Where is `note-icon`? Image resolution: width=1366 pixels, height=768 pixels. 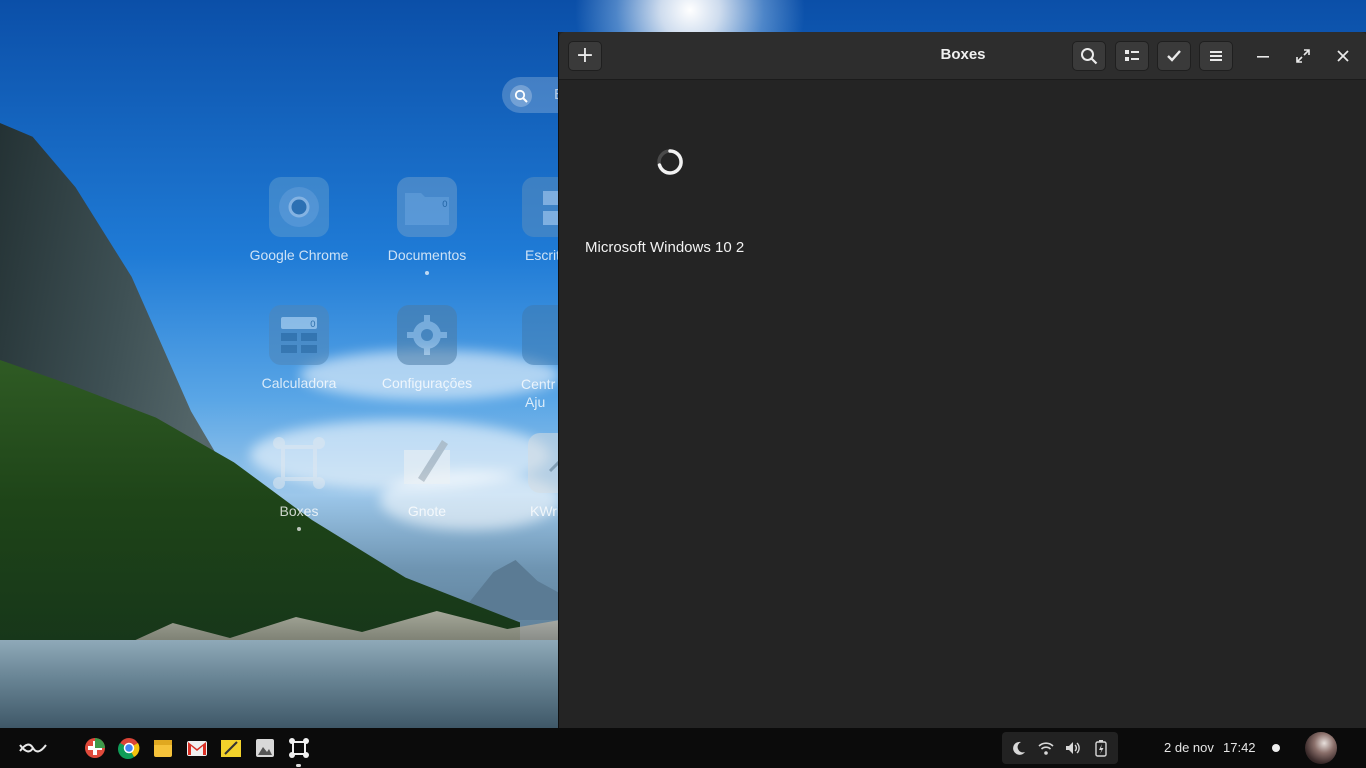 note-icon is located at coordinates (427, 463).